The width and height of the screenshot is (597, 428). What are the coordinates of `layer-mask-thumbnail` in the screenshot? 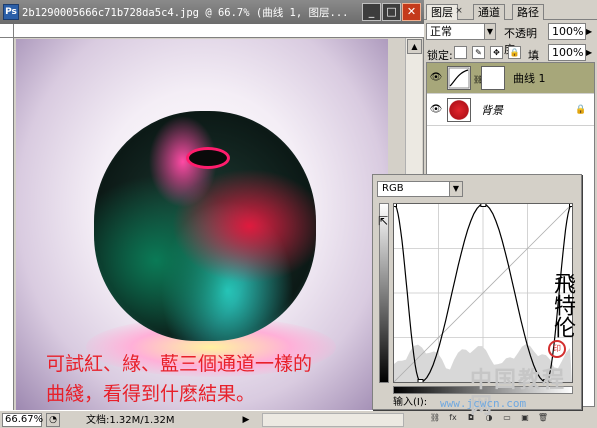 It's located at (493, 78).